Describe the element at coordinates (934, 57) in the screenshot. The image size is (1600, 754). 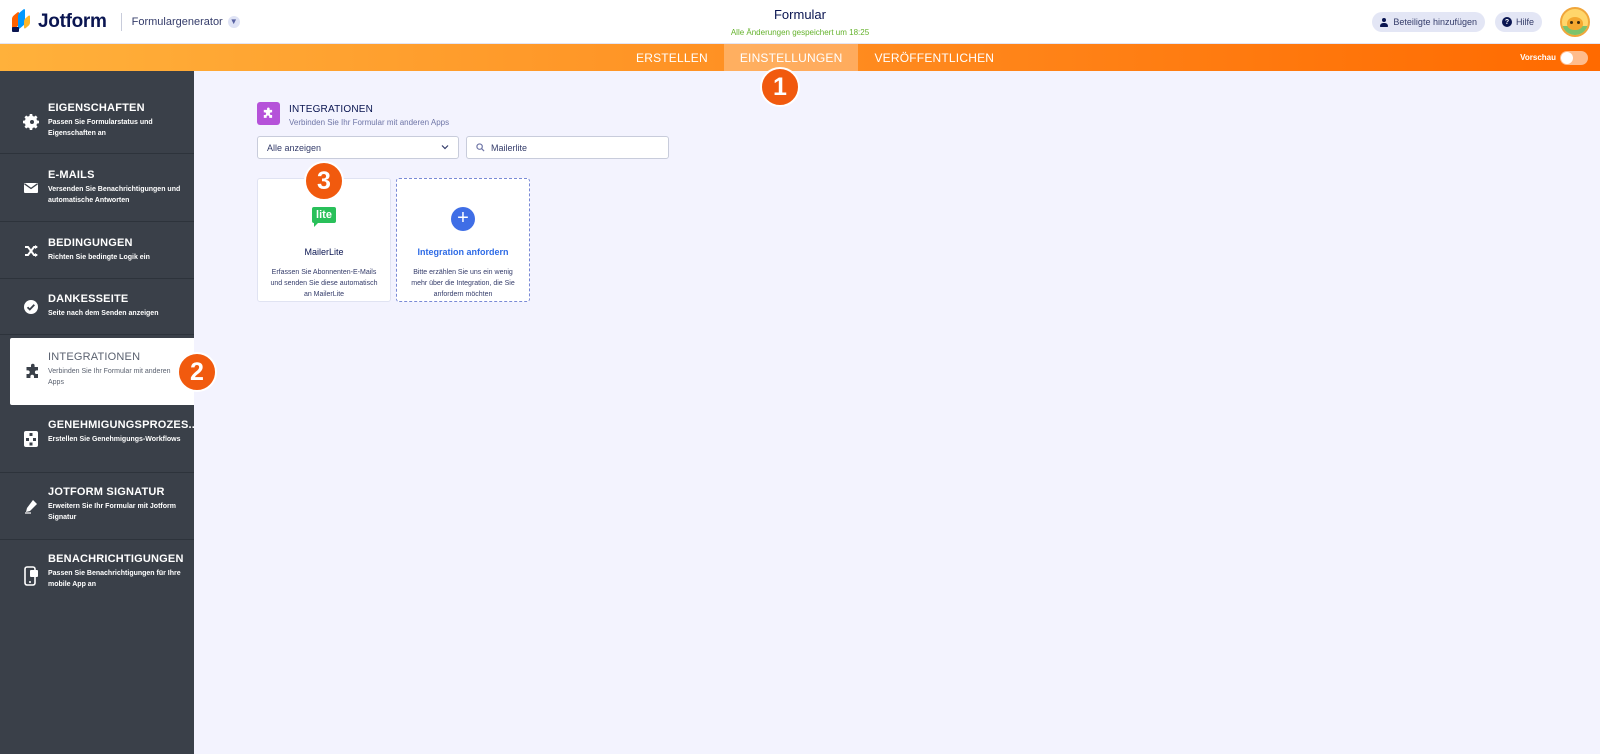
I see `tab-veroeffentlichen: VERÖFFENTLICHEN` at that location.